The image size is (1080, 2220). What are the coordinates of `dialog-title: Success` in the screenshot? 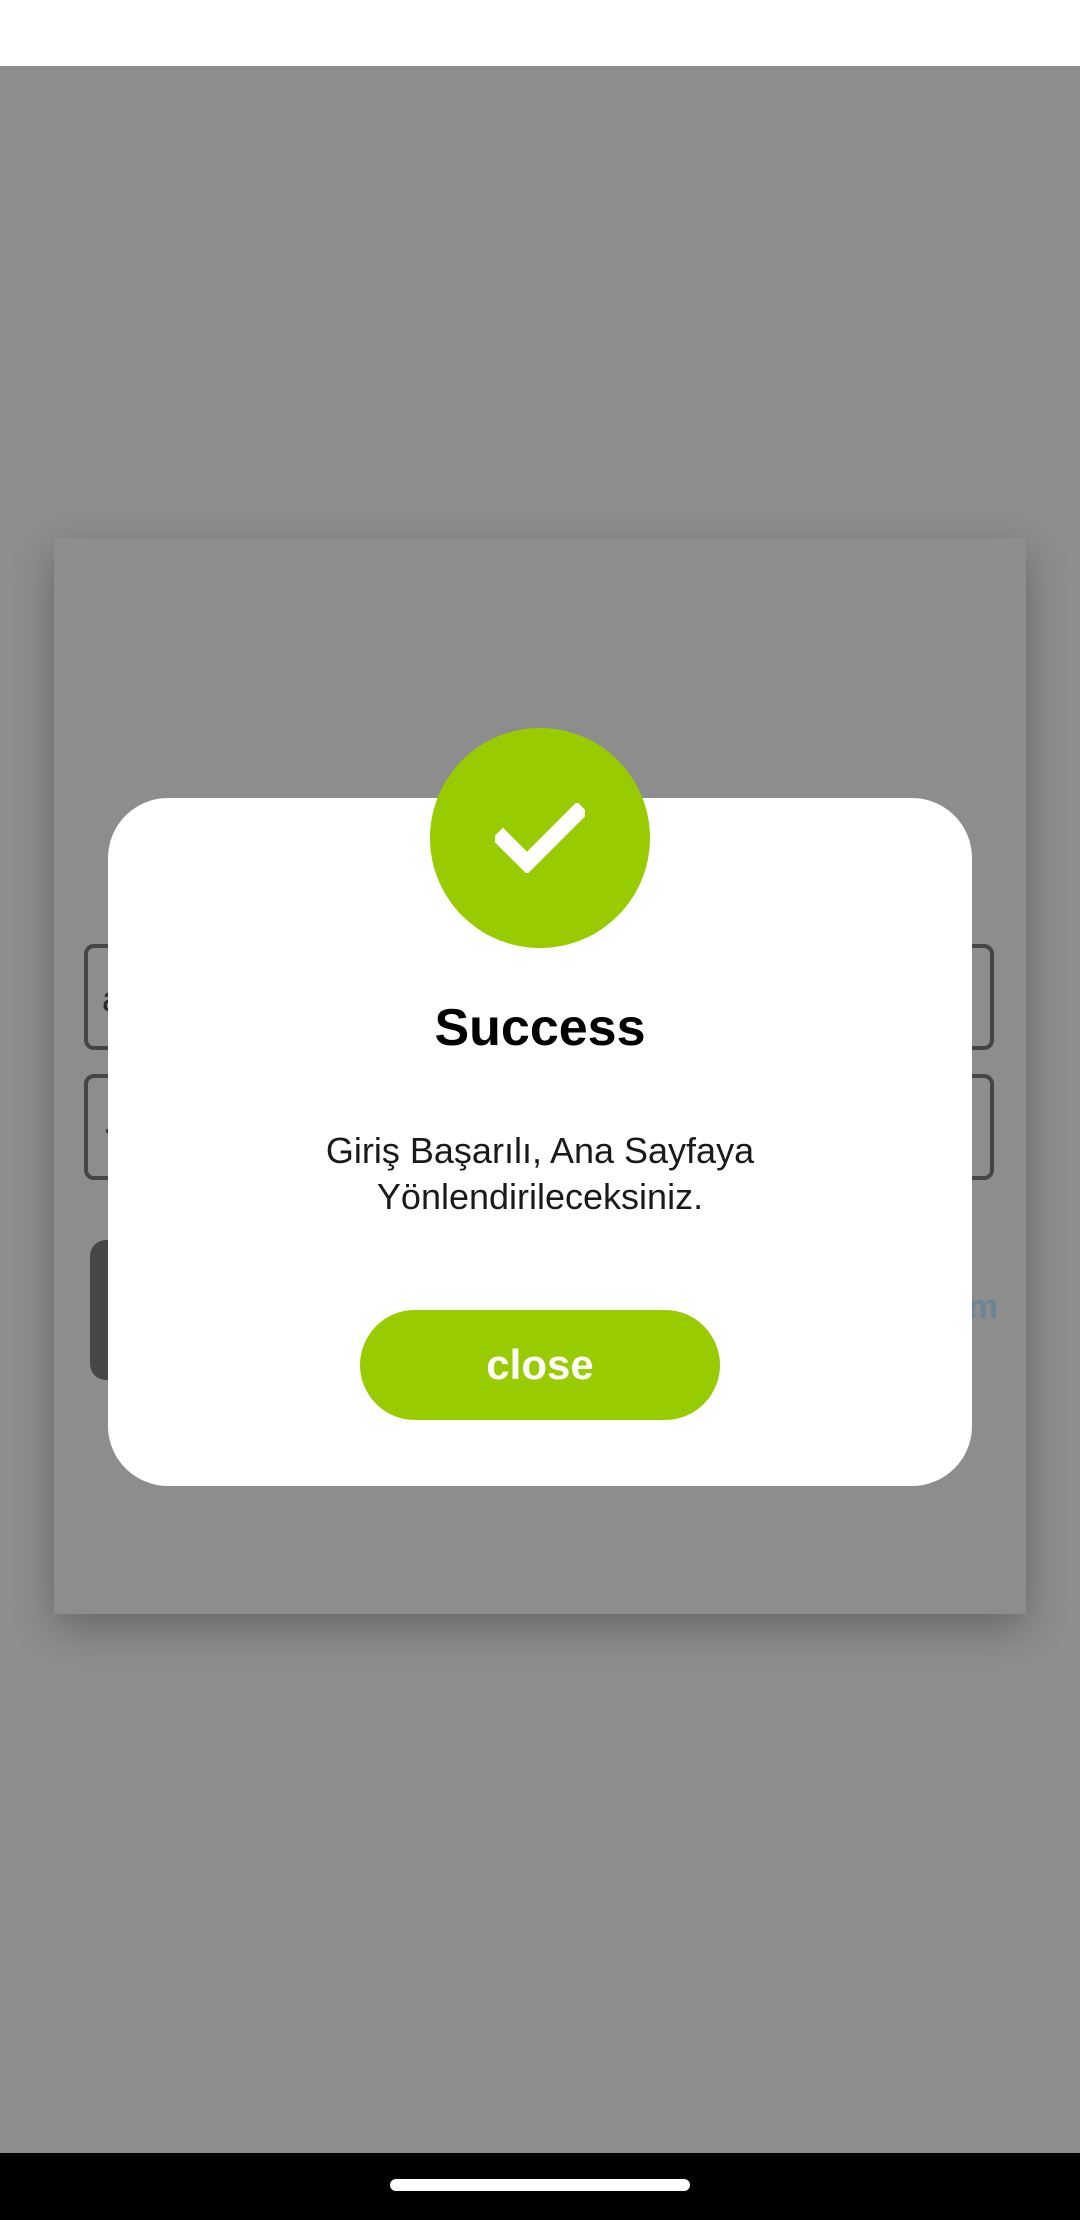 It's located at (540, 1028).